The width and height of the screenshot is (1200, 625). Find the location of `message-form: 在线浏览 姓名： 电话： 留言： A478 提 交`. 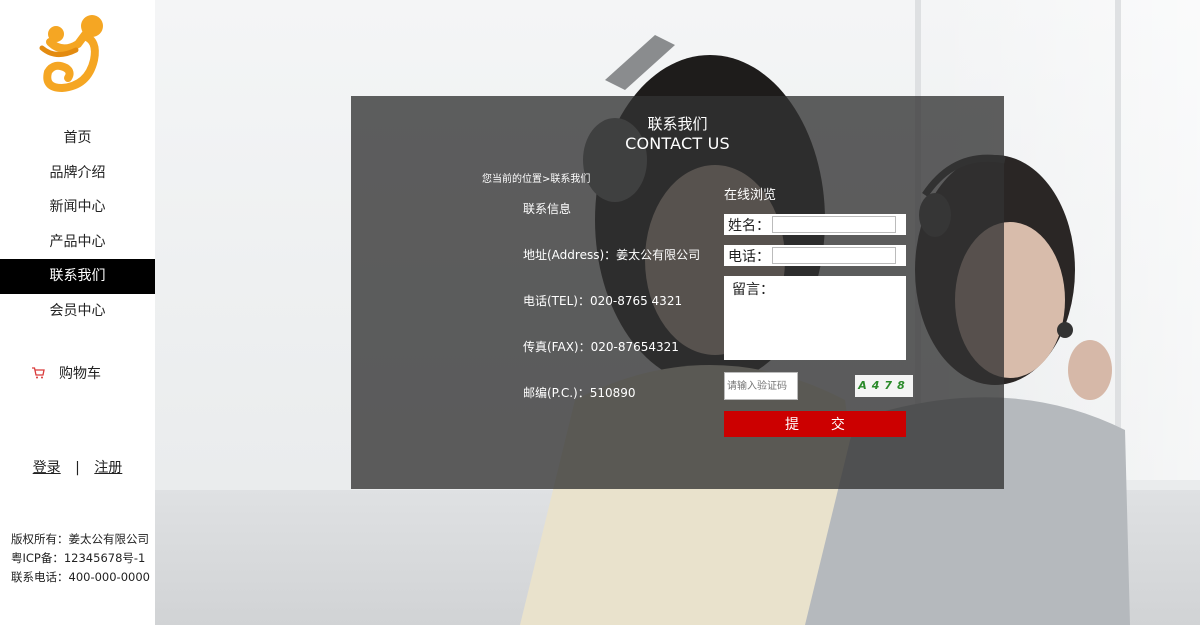

message-form: 在线浏览 姓名： 电话： 留言： A478 提 交 is located at coordinates (819, 310).